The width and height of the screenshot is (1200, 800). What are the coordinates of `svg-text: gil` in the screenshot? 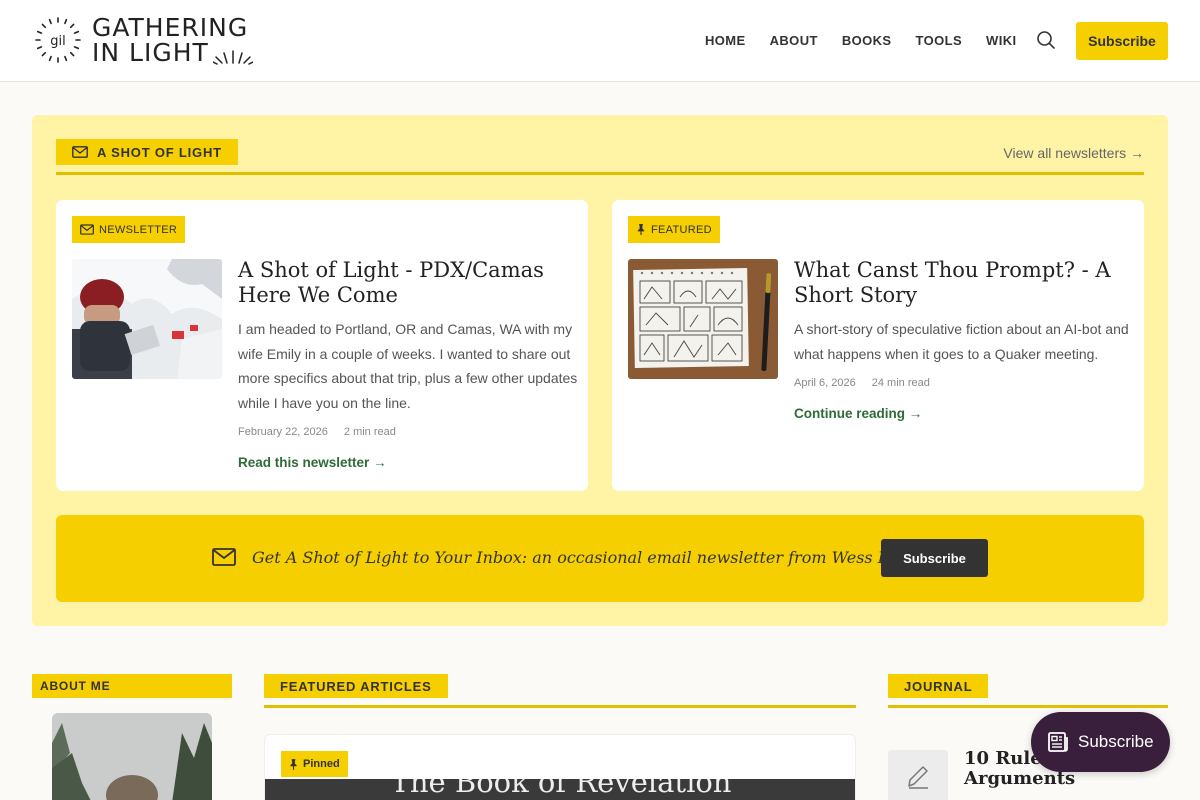 It's located at (57, 41).